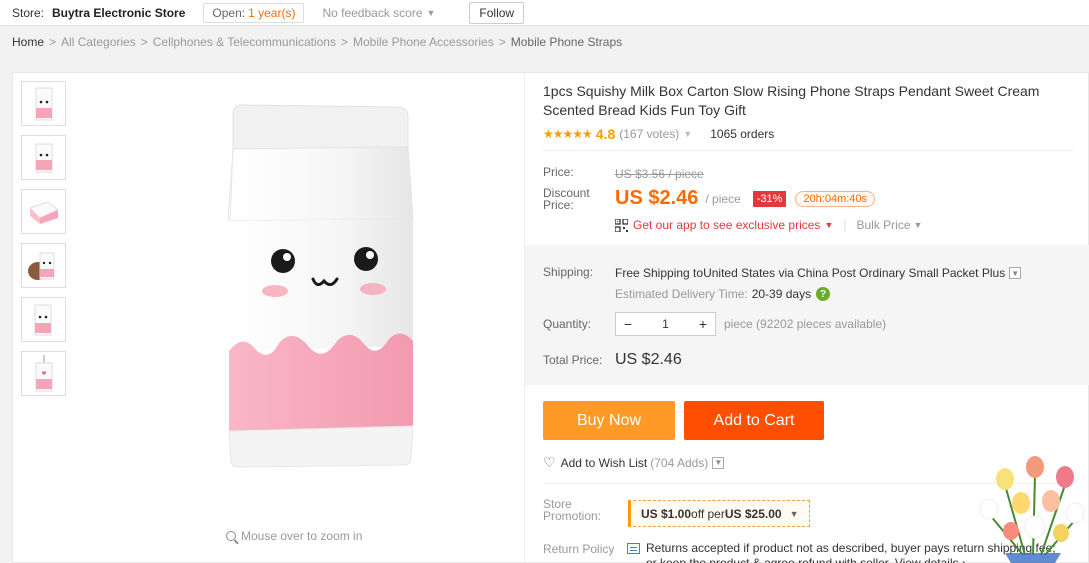  Describe the element at coordinates (708, 513) in the screenshot. I see `promotion-off-per: off per` at that location.